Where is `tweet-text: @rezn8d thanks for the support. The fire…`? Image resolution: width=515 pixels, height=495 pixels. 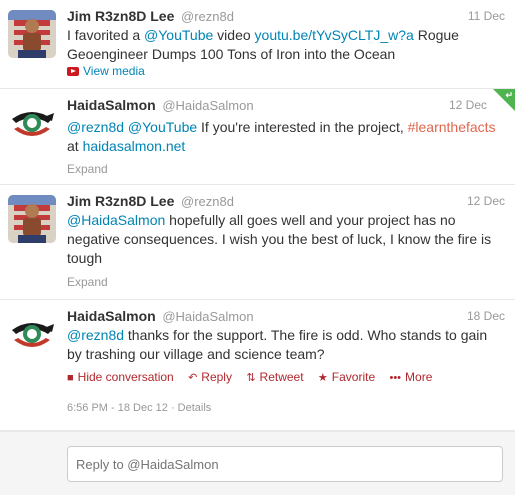 tweet-text: @rezn8d thanks for the support. The fire… is located at coordinates (285, 345).